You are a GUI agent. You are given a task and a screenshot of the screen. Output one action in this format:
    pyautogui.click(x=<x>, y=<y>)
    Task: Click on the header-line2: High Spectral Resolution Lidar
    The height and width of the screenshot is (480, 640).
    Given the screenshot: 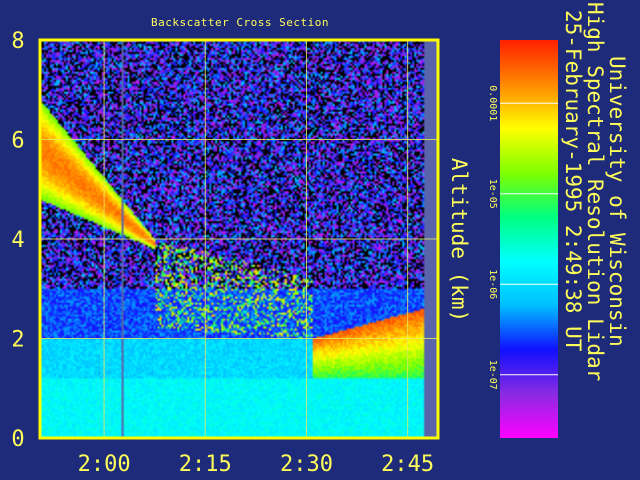 What is the action you would take?
    pyautogui.click(x=595, y=191)
    